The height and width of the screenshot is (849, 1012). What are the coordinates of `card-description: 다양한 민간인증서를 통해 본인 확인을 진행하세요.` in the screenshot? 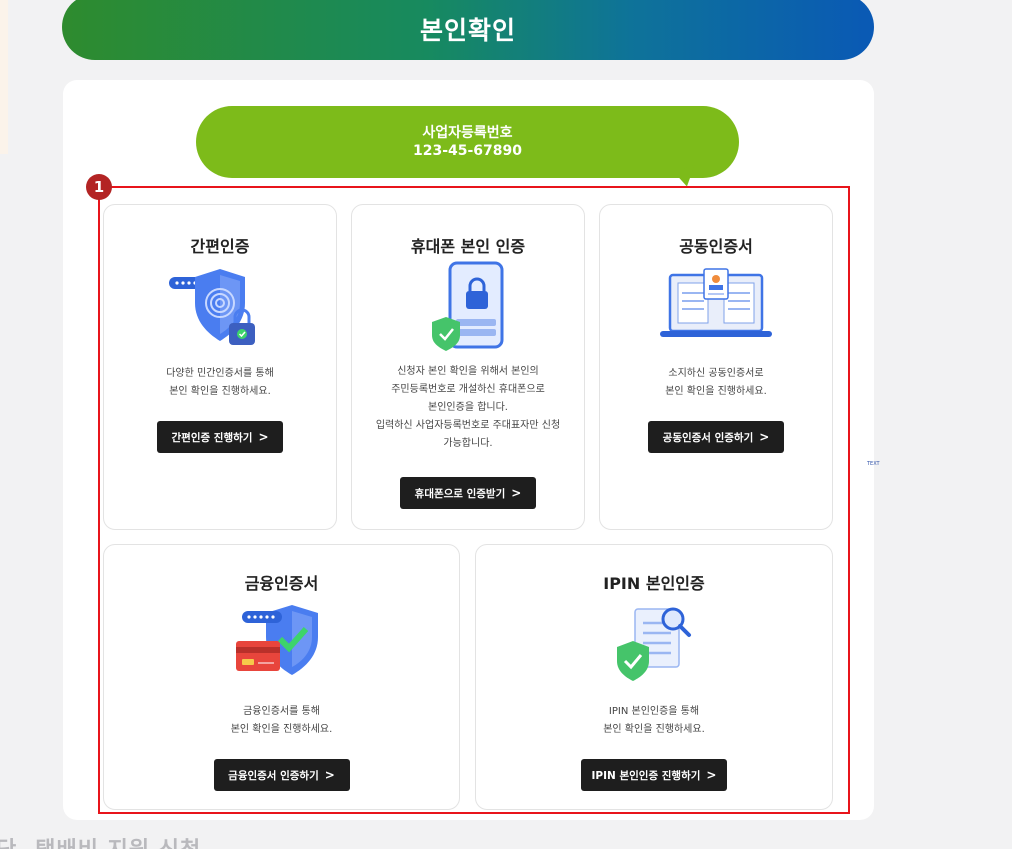 It's located at (220, 382).